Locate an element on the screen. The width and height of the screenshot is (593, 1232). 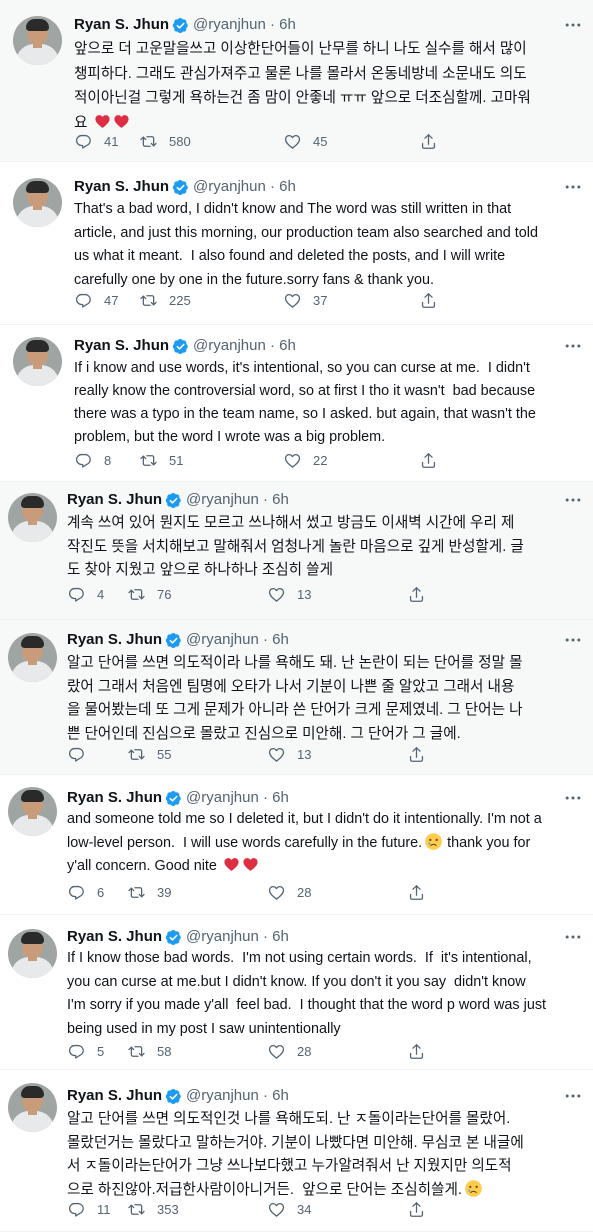
retweet-button: 39 is located at coordinates (149, 892).